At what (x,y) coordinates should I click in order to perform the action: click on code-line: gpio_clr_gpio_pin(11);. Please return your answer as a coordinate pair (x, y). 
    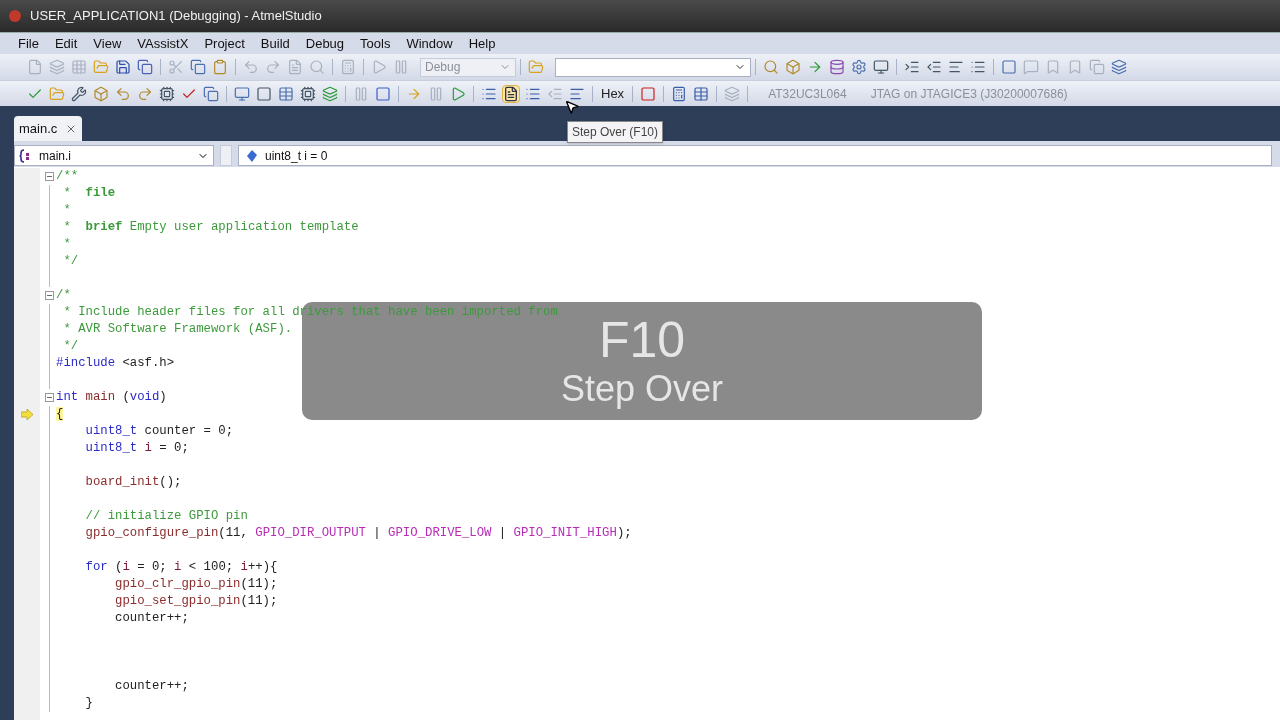
    Looking at the image, I should click on (196, 585).